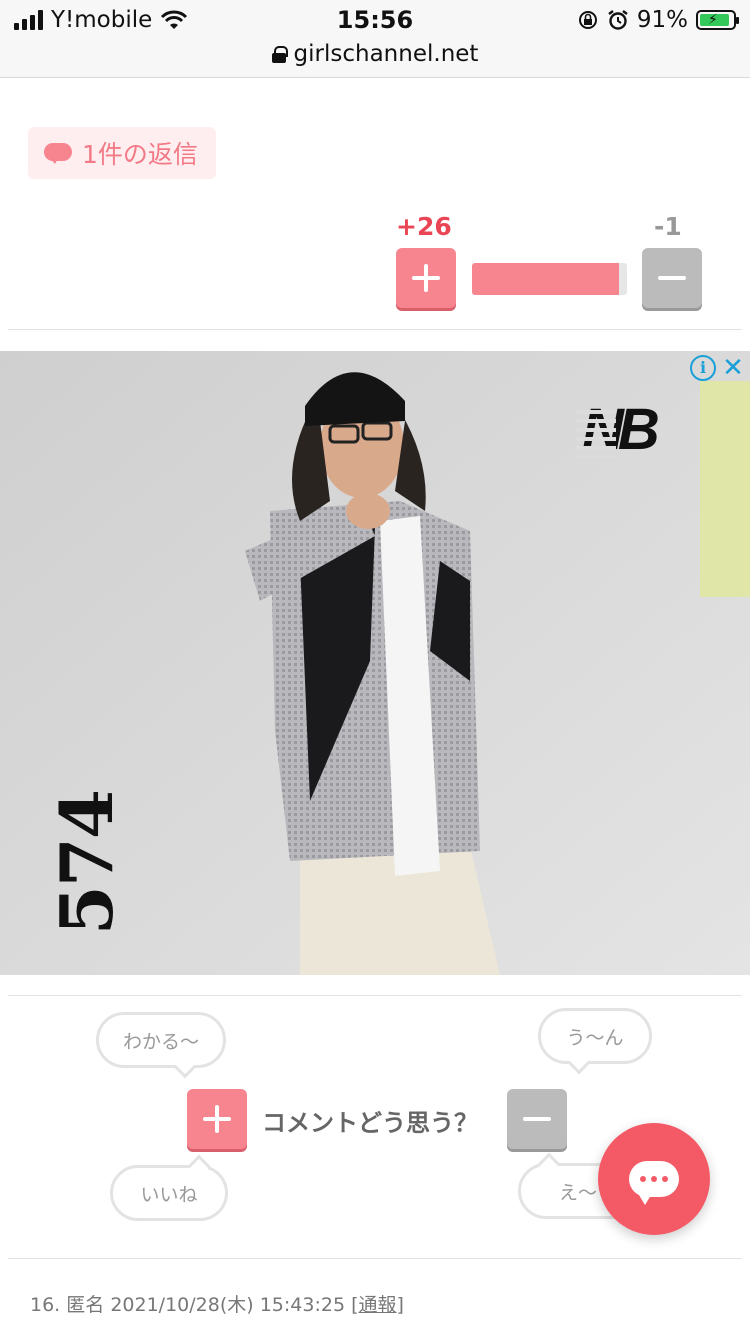  What do you see at coordinates (668, 226) in the screenshot?
I see `minus-vote-count: -1` at bounding box center [668, 226].